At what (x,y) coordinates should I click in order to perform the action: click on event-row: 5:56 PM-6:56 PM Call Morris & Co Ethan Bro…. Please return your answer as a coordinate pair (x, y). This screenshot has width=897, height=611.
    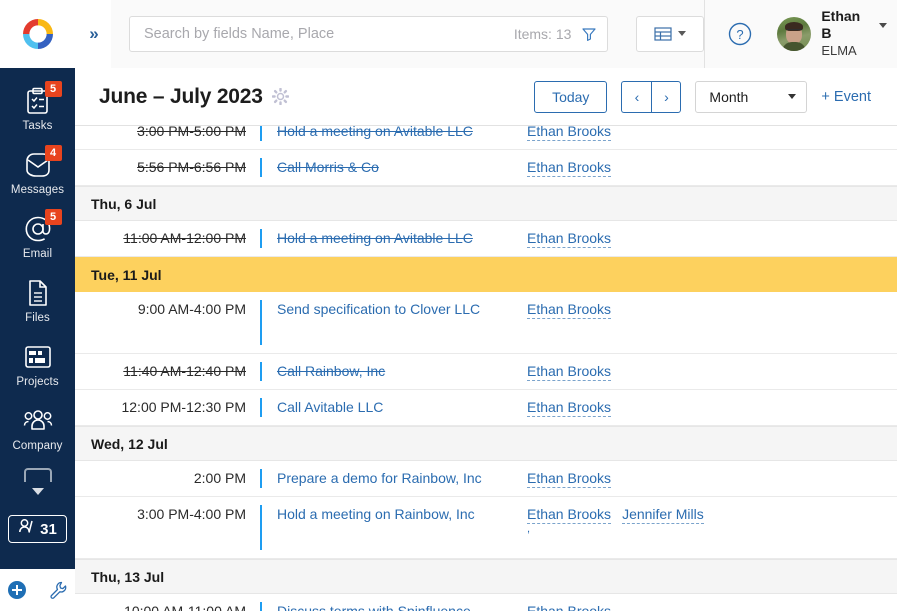
    Looking at the image, I should click on (486, 168).